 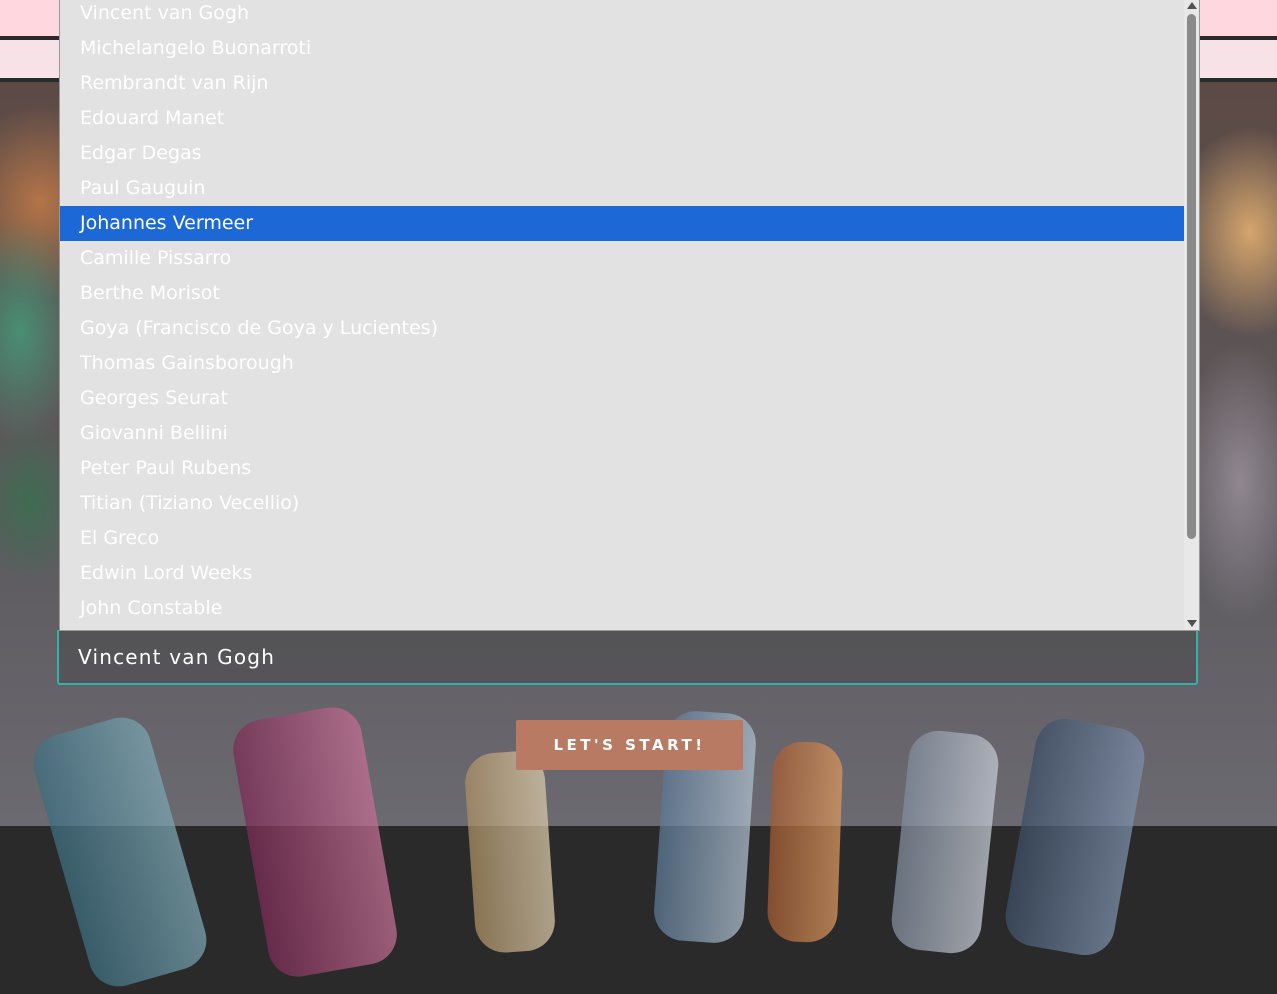 What do you see at coordinates (623, 328) in the screenshot?
I see `dropdown-option: Goya (Francisco de Goya y Lucientes)` at bounding box center [623, 328].